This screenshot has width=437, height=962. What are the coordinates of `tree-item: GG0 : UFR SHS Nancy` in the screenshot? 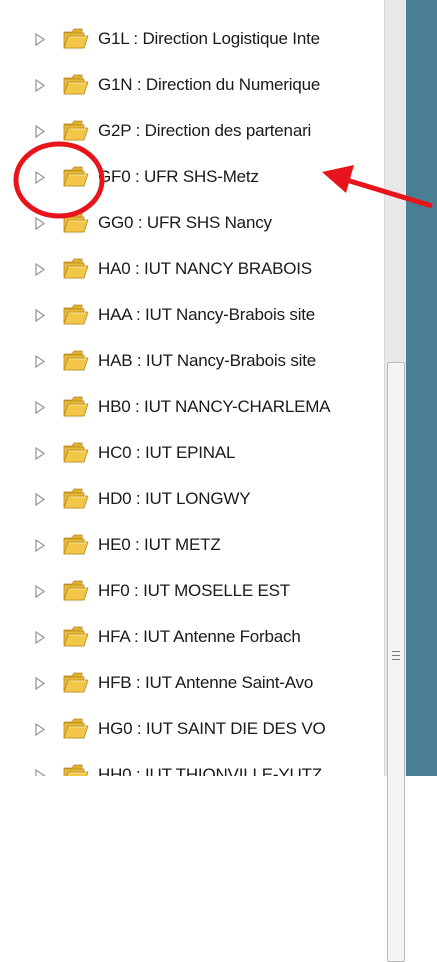 It's located at (192, 223).